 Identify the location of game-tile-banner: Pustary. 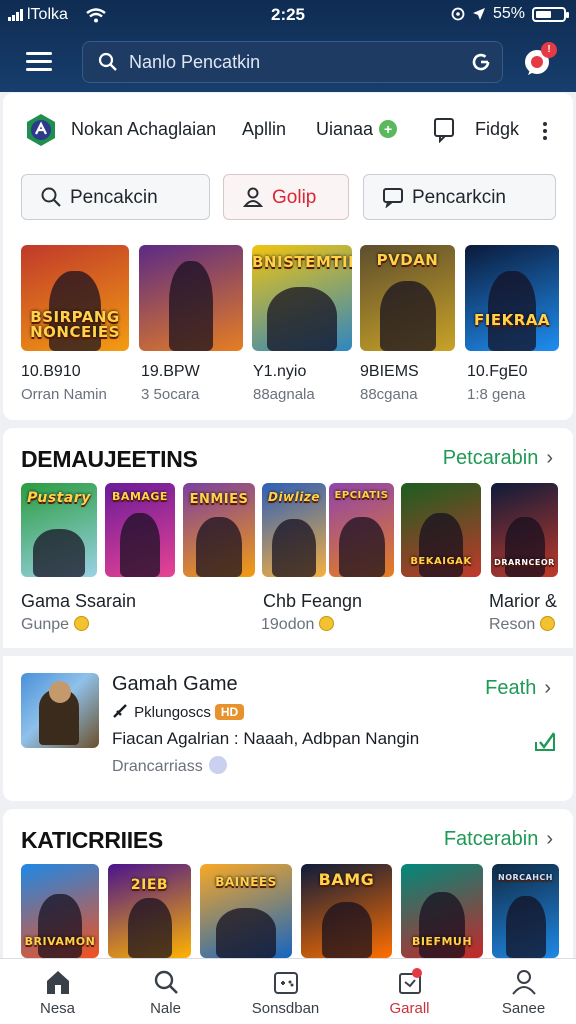
(59, 498).